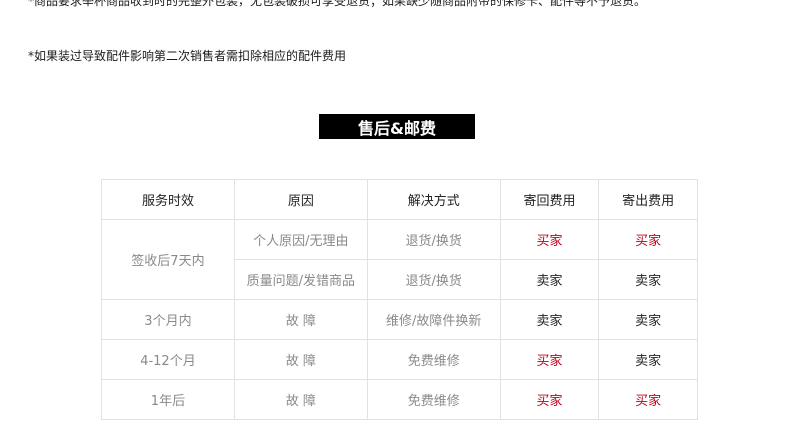 The image size is (790, 431). What do you see at coordinates (397, 126) in the screenshot?
I see `section-title: 售后&邮费` at bounding box center [397, 126].